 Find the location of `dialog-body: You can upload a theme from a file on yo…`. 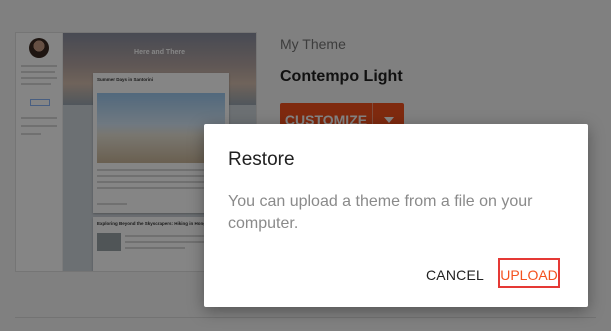

dialog-body: You can upload a theme from a file on yo… is located at coordinates (380, 212).